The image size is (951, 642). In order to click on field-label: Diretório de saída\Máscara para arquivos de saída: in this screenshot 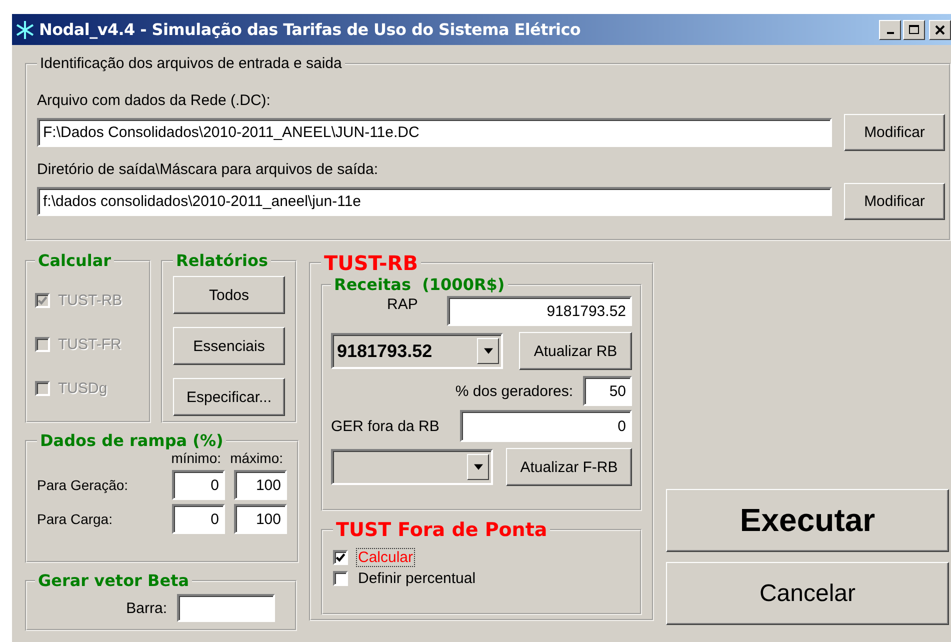, I will do `click(208, 169)`.